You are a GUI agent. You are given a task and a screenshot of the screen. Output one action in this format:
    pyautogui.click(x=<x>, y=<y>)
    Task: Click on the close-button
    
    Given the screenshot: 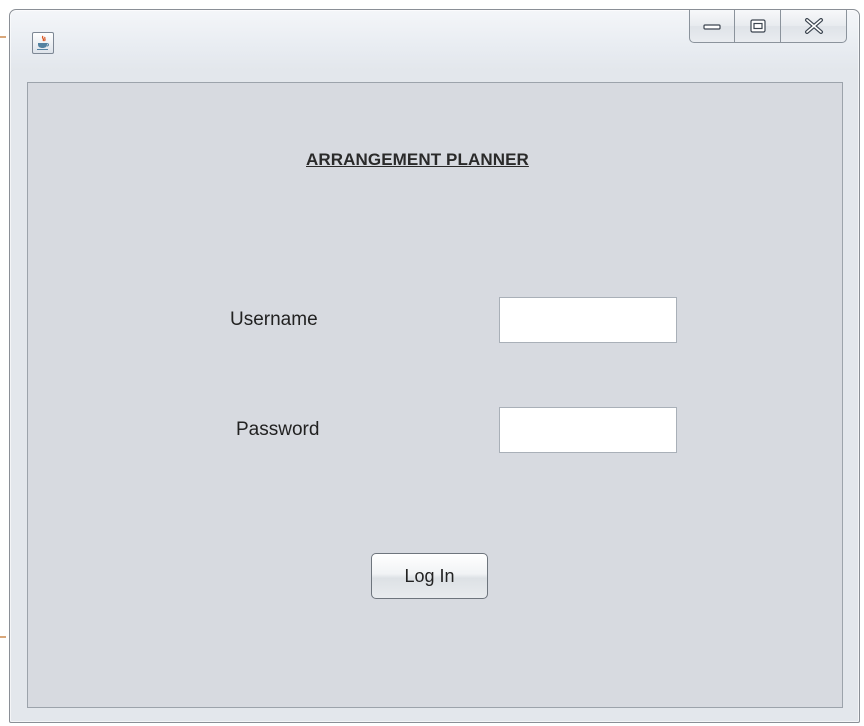 What is the action you would take?
    pyautogui.click(x=814, y=26)
    